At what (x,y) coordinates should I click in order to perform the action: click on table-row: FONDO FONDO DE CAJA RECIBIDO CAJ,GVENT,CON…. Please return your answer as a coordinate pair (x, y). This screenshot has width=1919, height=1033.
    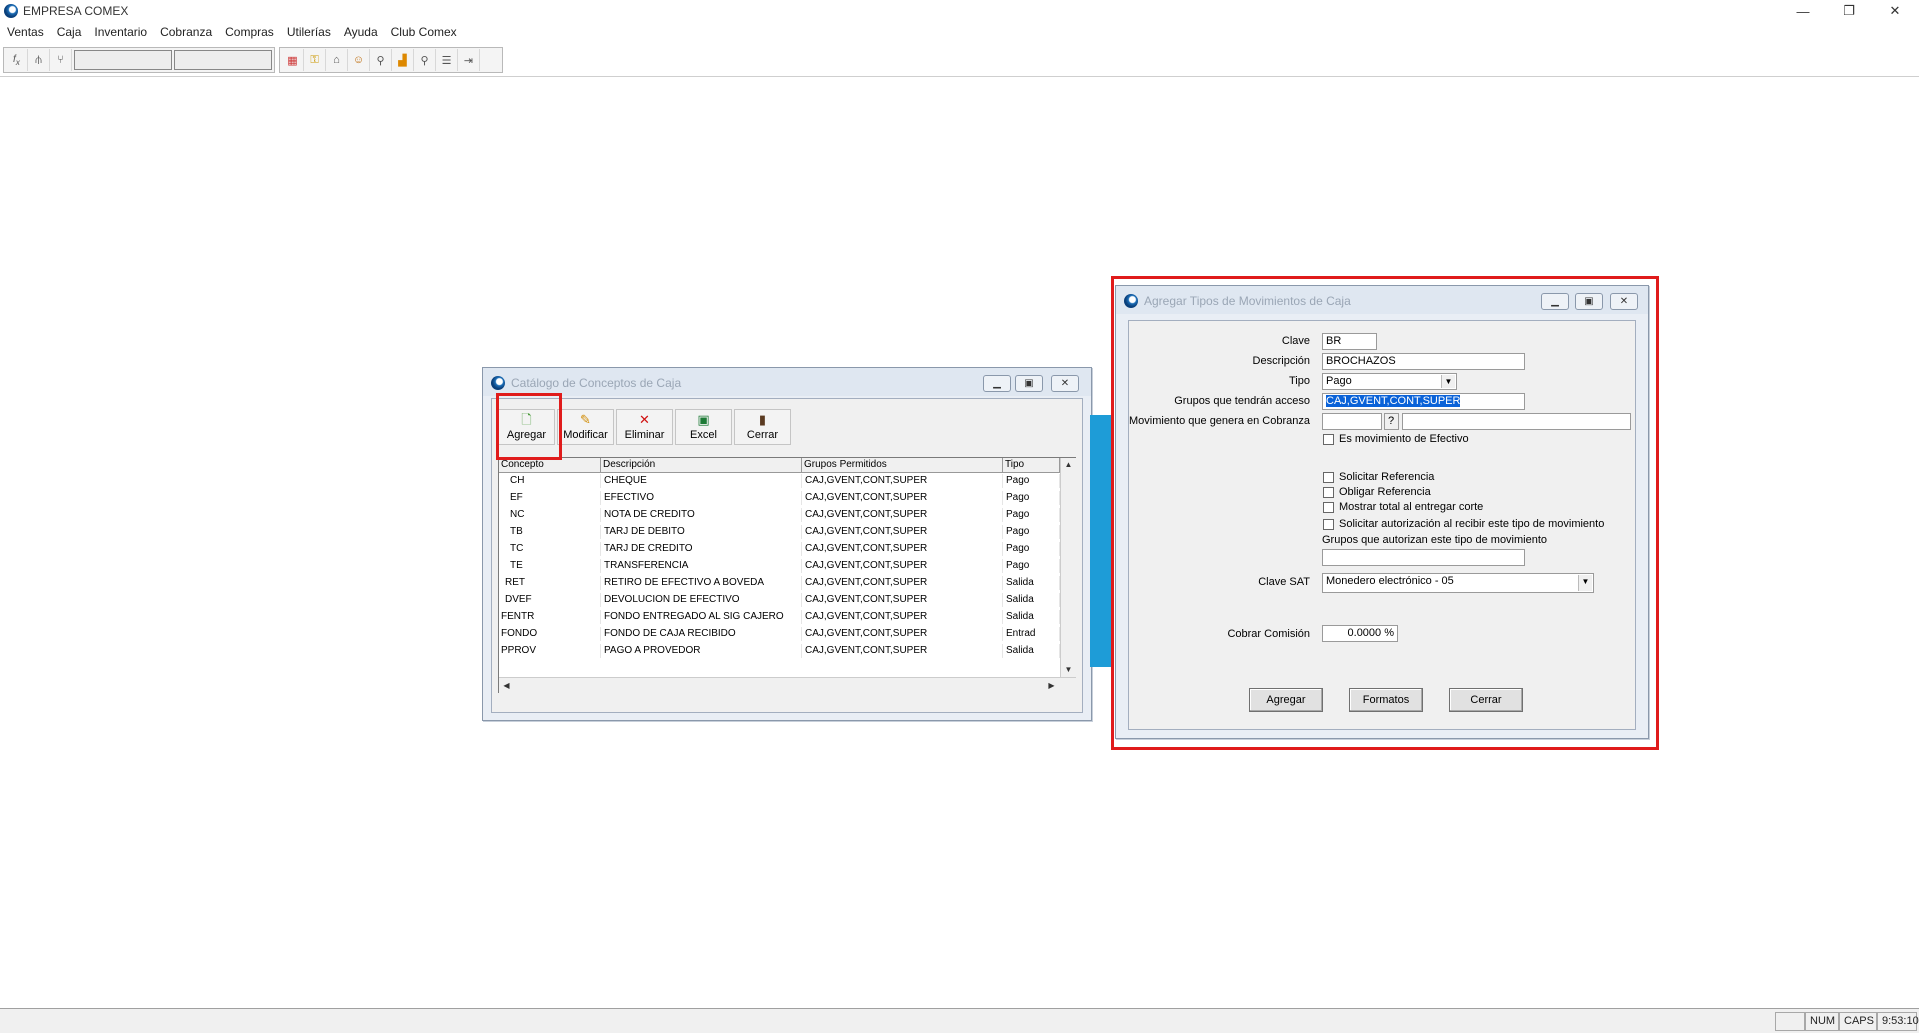
    Looking at the image, I should click on (779, 634).